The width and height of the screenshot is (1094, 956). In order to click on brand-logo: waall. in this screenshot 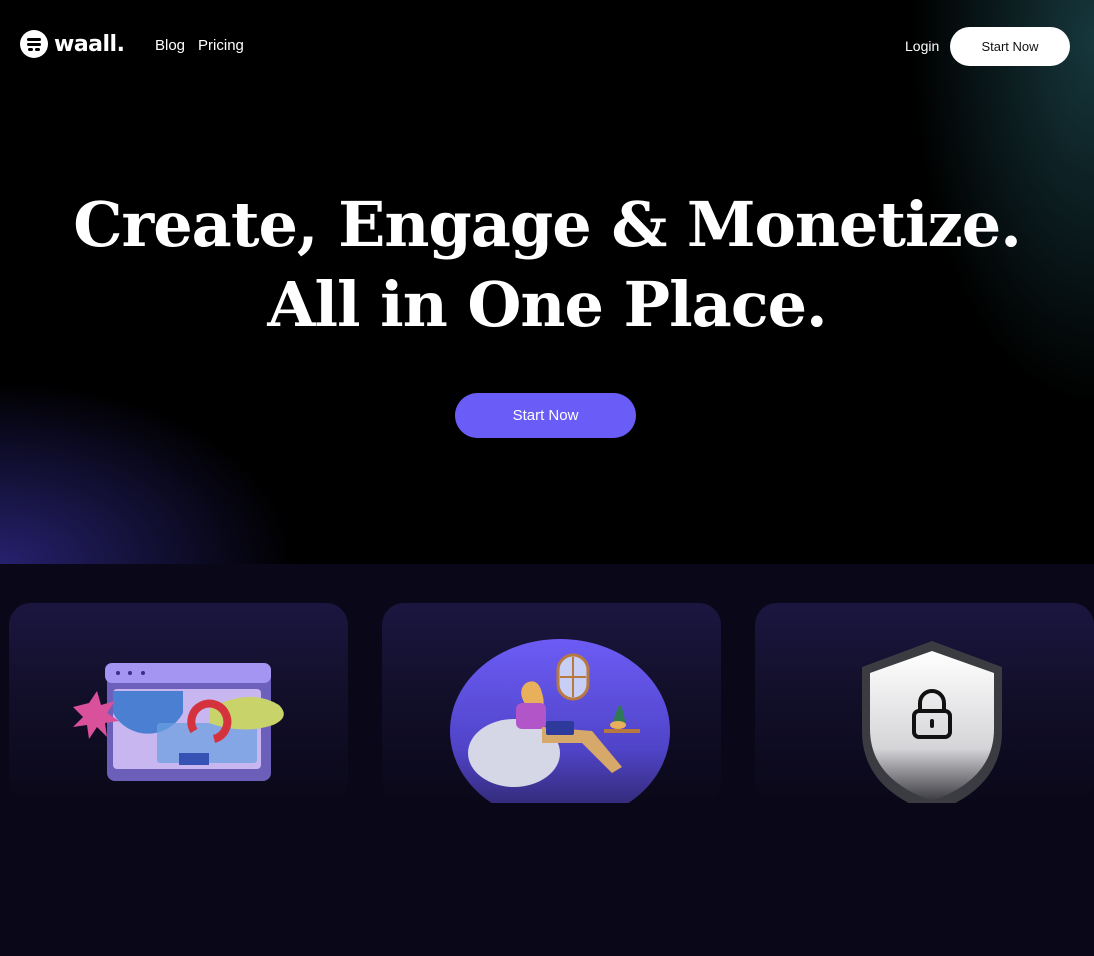, I will do `click(72, 44)`.